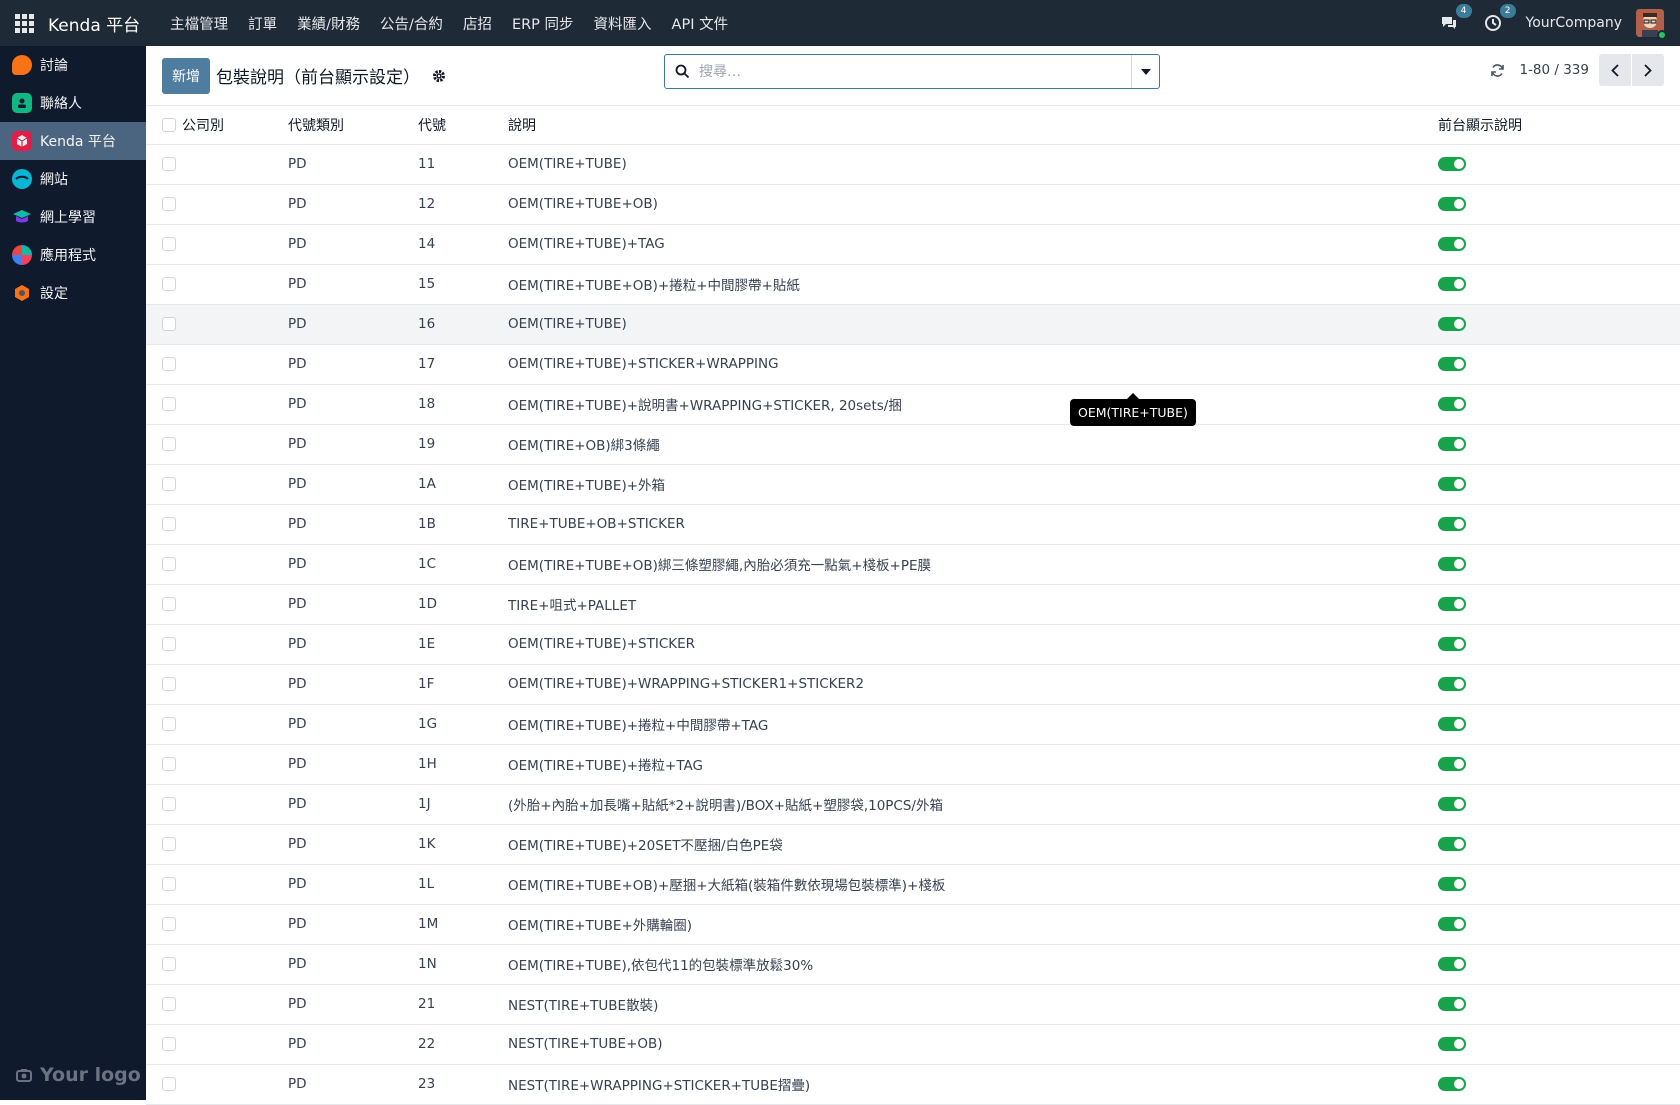 This screenshot has height=1105, width=1680. I want to click on menu-item-master-data: 主檔管理, so click(199, 23).